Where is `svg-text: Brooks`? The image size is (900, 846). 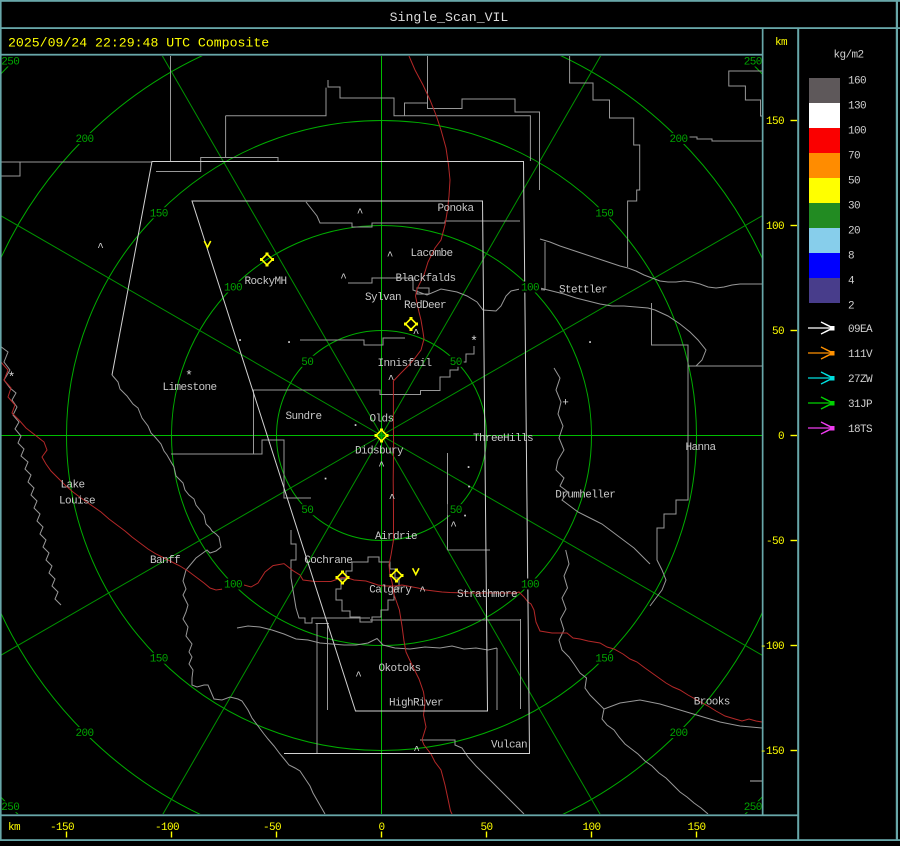
svg-text: Brooks is located at coordinates (712, 703).